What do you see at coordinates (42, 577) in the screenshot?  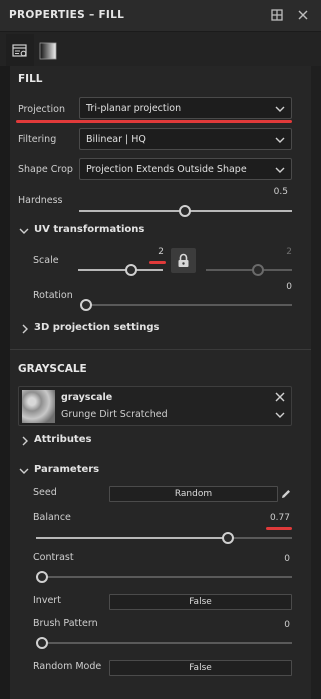 I see `contrast-slider-knob` at bounding box center [42, 577].